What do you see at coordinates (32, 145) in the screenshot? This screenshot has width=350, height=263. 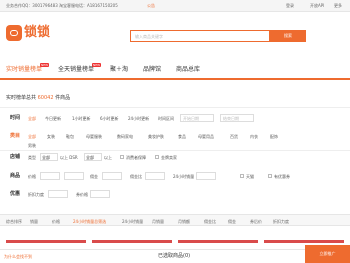 I see `category-option: 男装` at bounding box center [32, 145].